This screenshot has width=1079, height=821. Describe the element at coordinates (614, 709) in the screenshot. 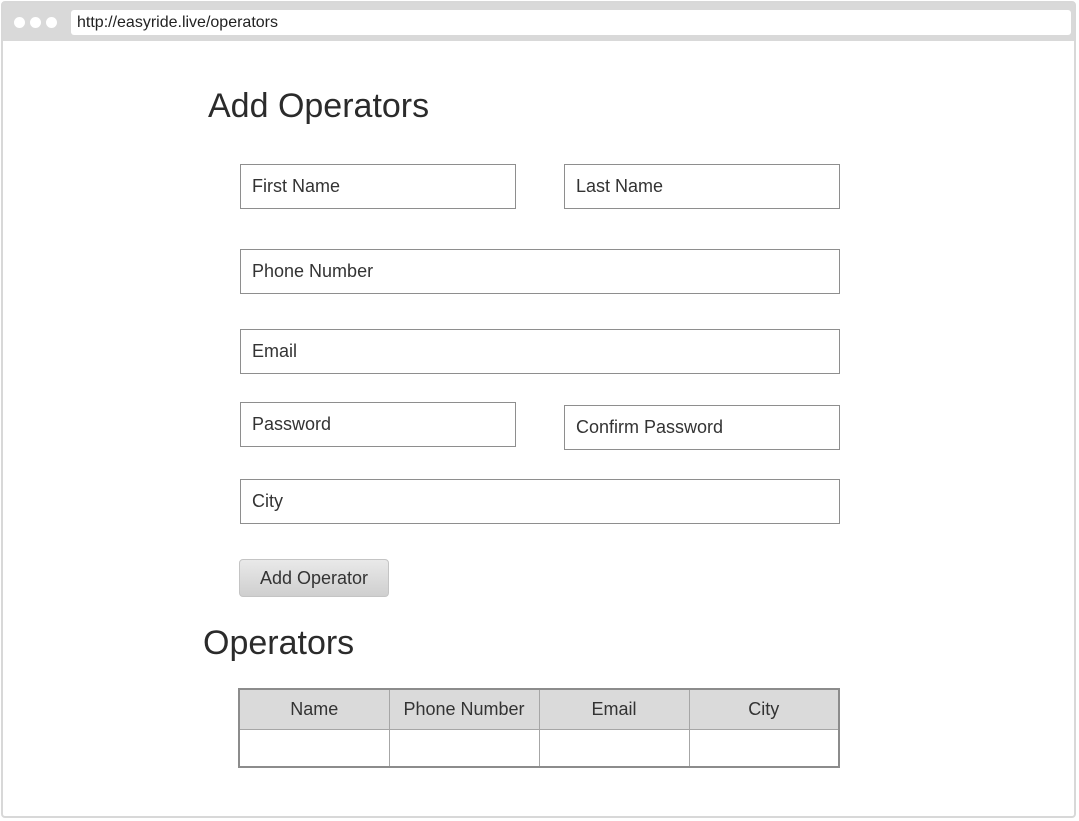

I see `column-header-email: Email` at that location.